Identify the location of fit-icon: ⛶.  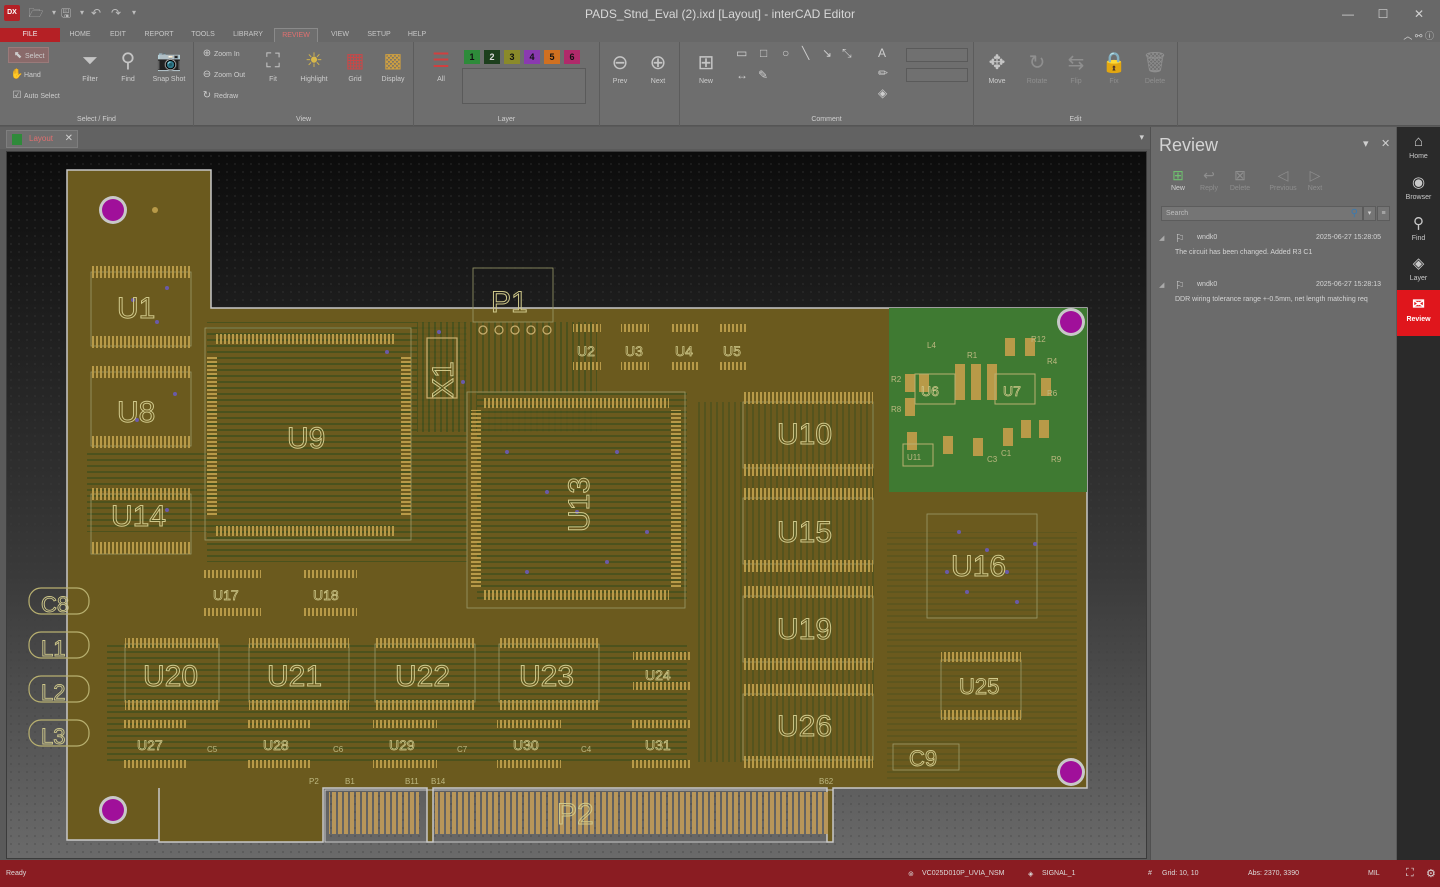
(273, 61).